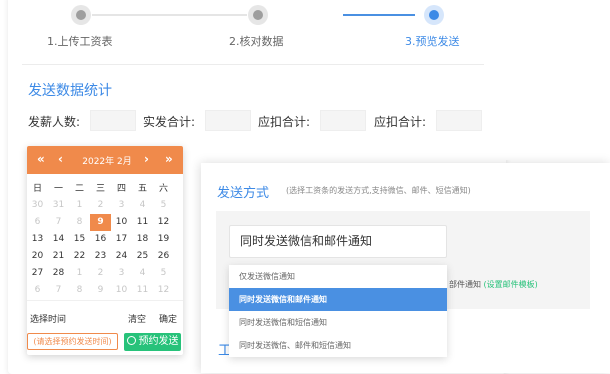 The height and width of the screenshot is (374, 610). What do you see at coordinates (37, 205) in the screenshot?
I see `date-cell: 30` at bounding box center [37, 205].